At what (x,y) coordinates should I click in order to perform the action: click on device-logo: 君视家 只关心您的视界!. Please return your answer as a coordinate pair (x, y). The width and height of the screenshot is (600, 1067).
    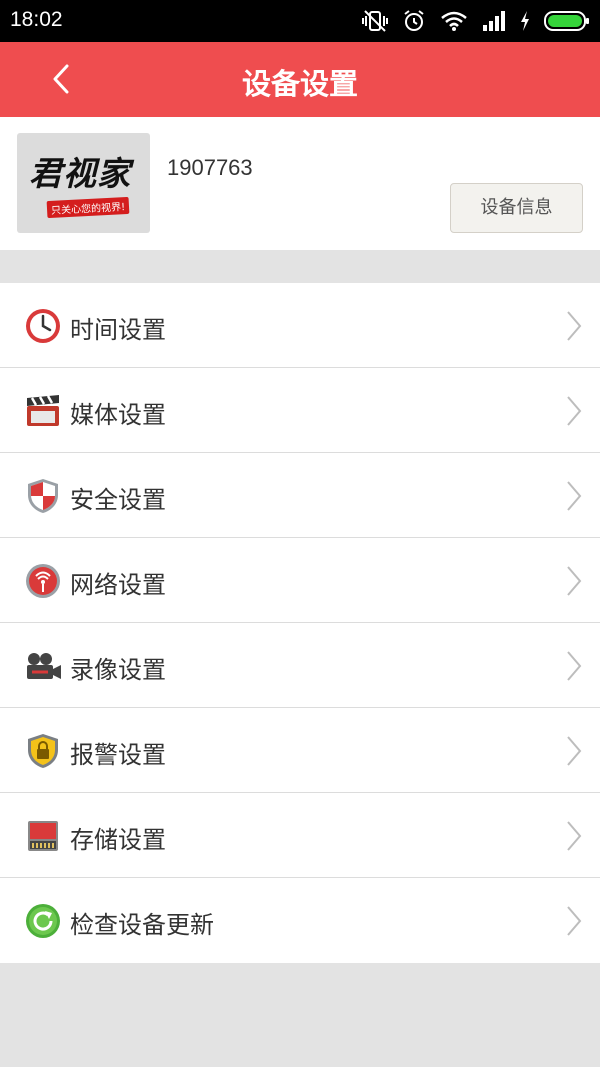
    Looking at the image, I should click on (83, 183).